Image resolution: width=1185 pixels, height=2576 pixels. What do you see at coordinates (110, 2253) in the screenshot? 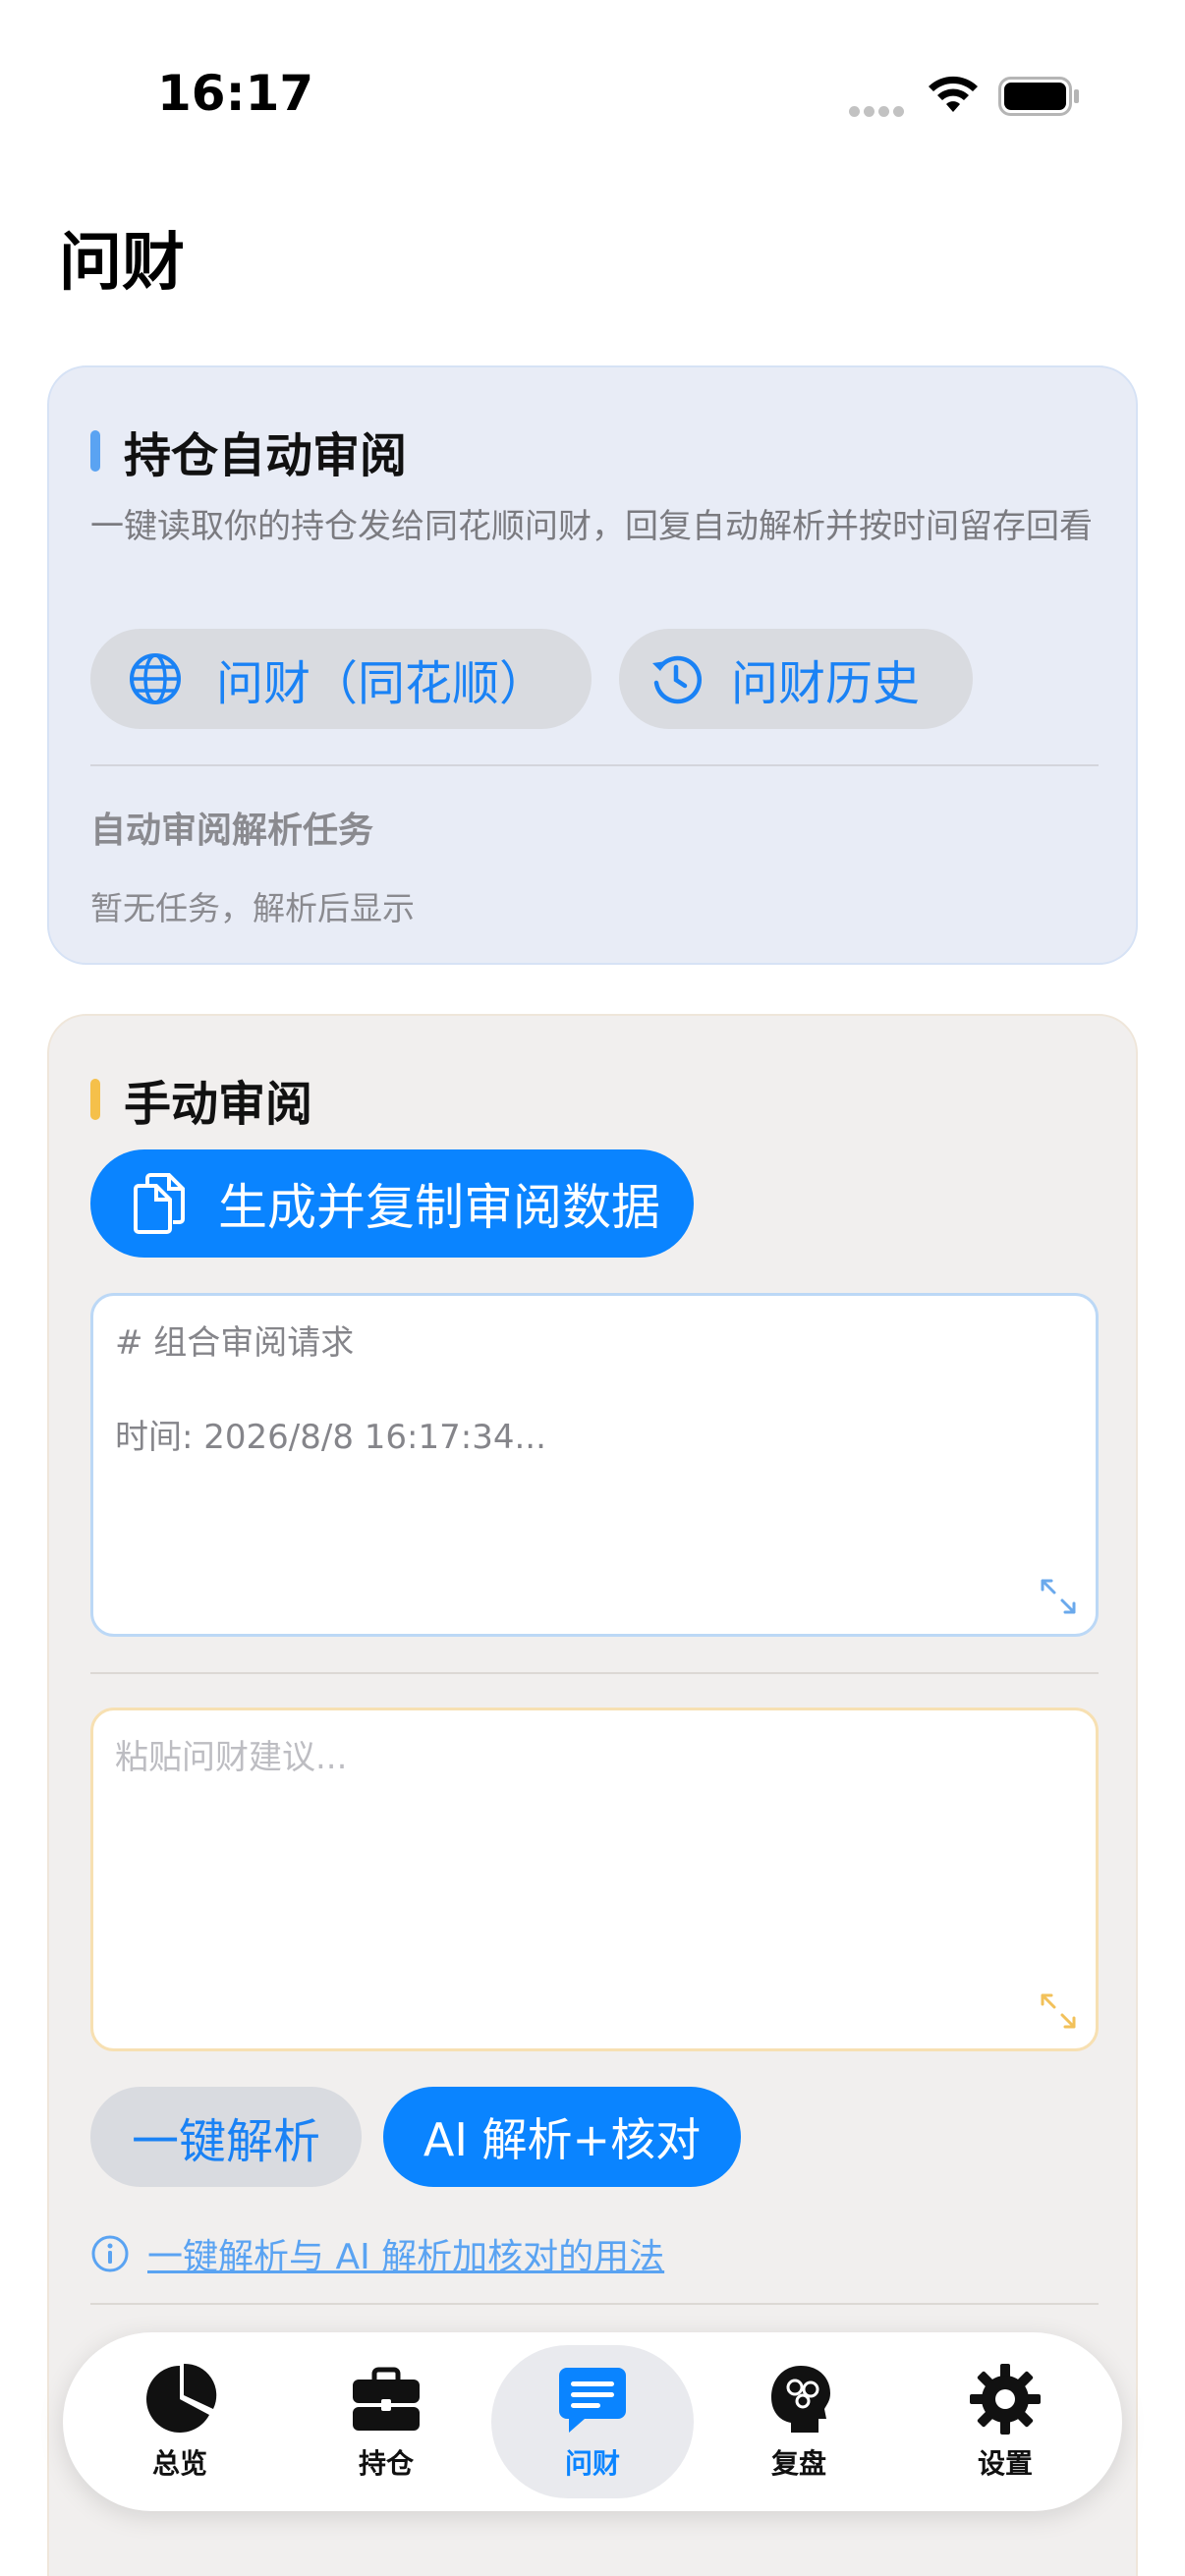
I see `info-circle-icon` at bounding box center [110, 2253].